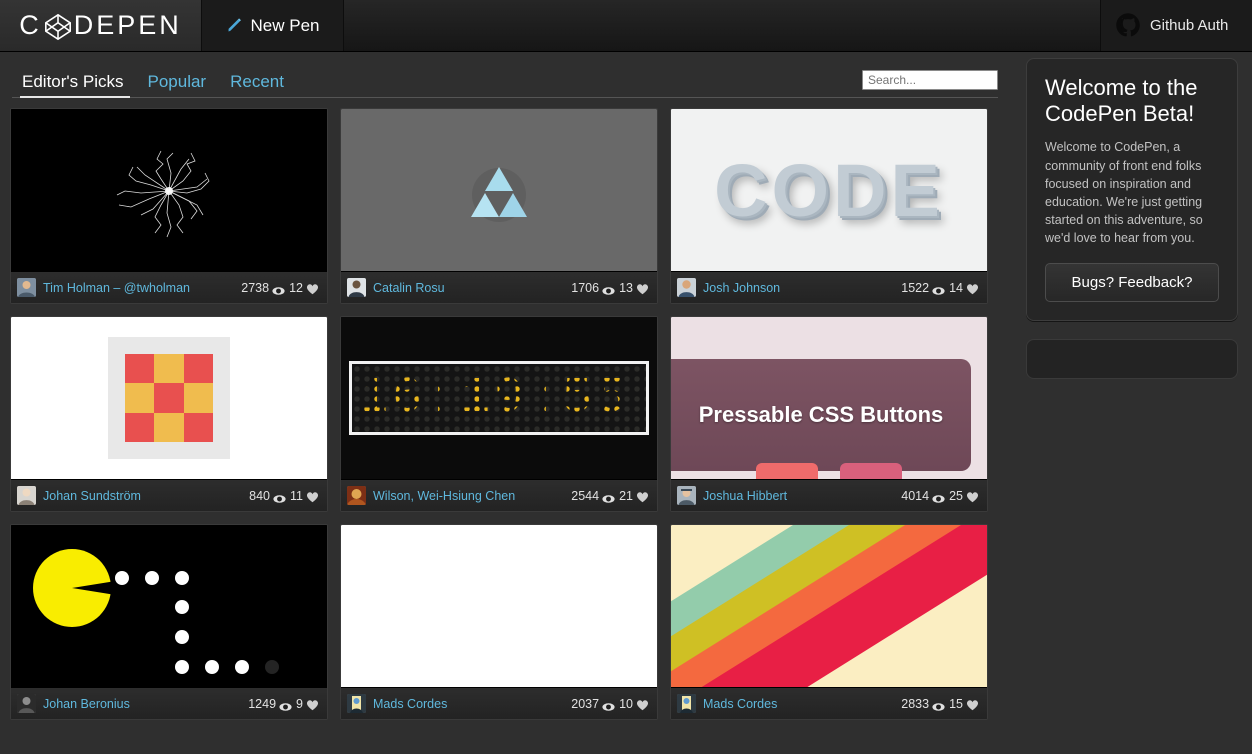 This screenshot has height=754, width=1252. I want to click on pen-art-pacman, so click(169, 606).